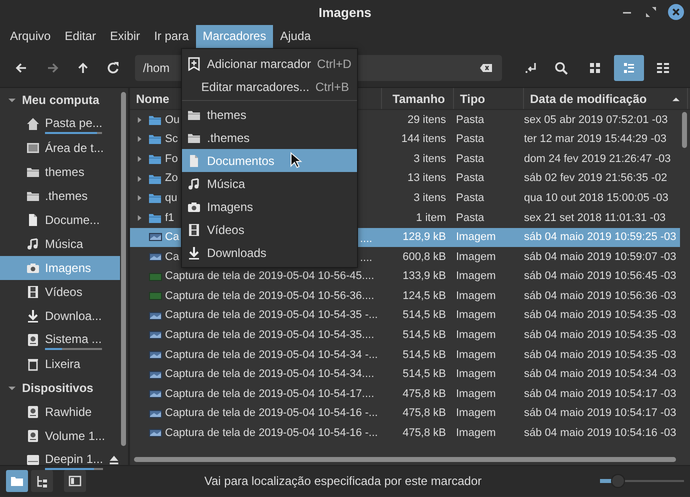 The height and width of the screenshot is (497, 690). I want to click on status-message: Vai para localização especificada por este marcador, so click(343, 481).